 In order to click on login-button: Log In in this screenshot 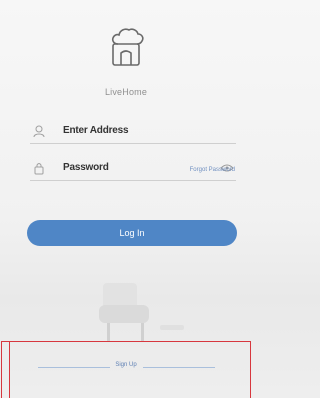, I will do `click(132, 233)`.